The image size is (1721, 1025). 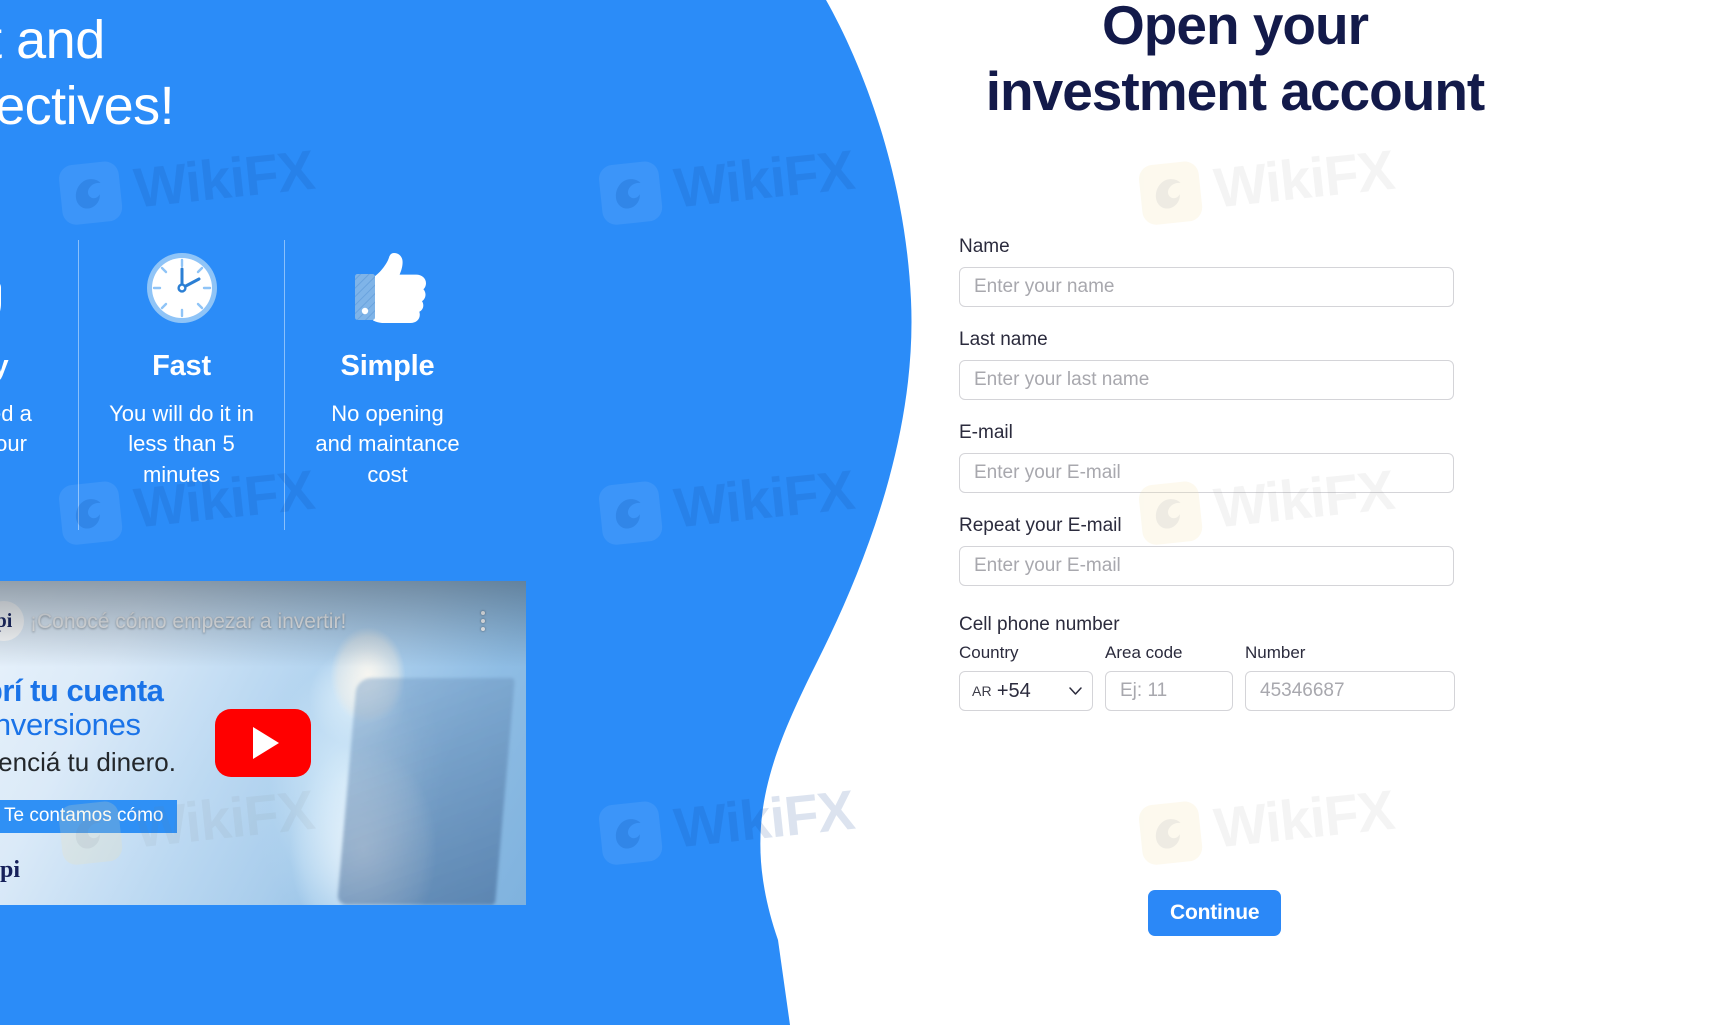 I want to click on overlay-line-3: potenciá tu dinero., so click(x=88, y=761).